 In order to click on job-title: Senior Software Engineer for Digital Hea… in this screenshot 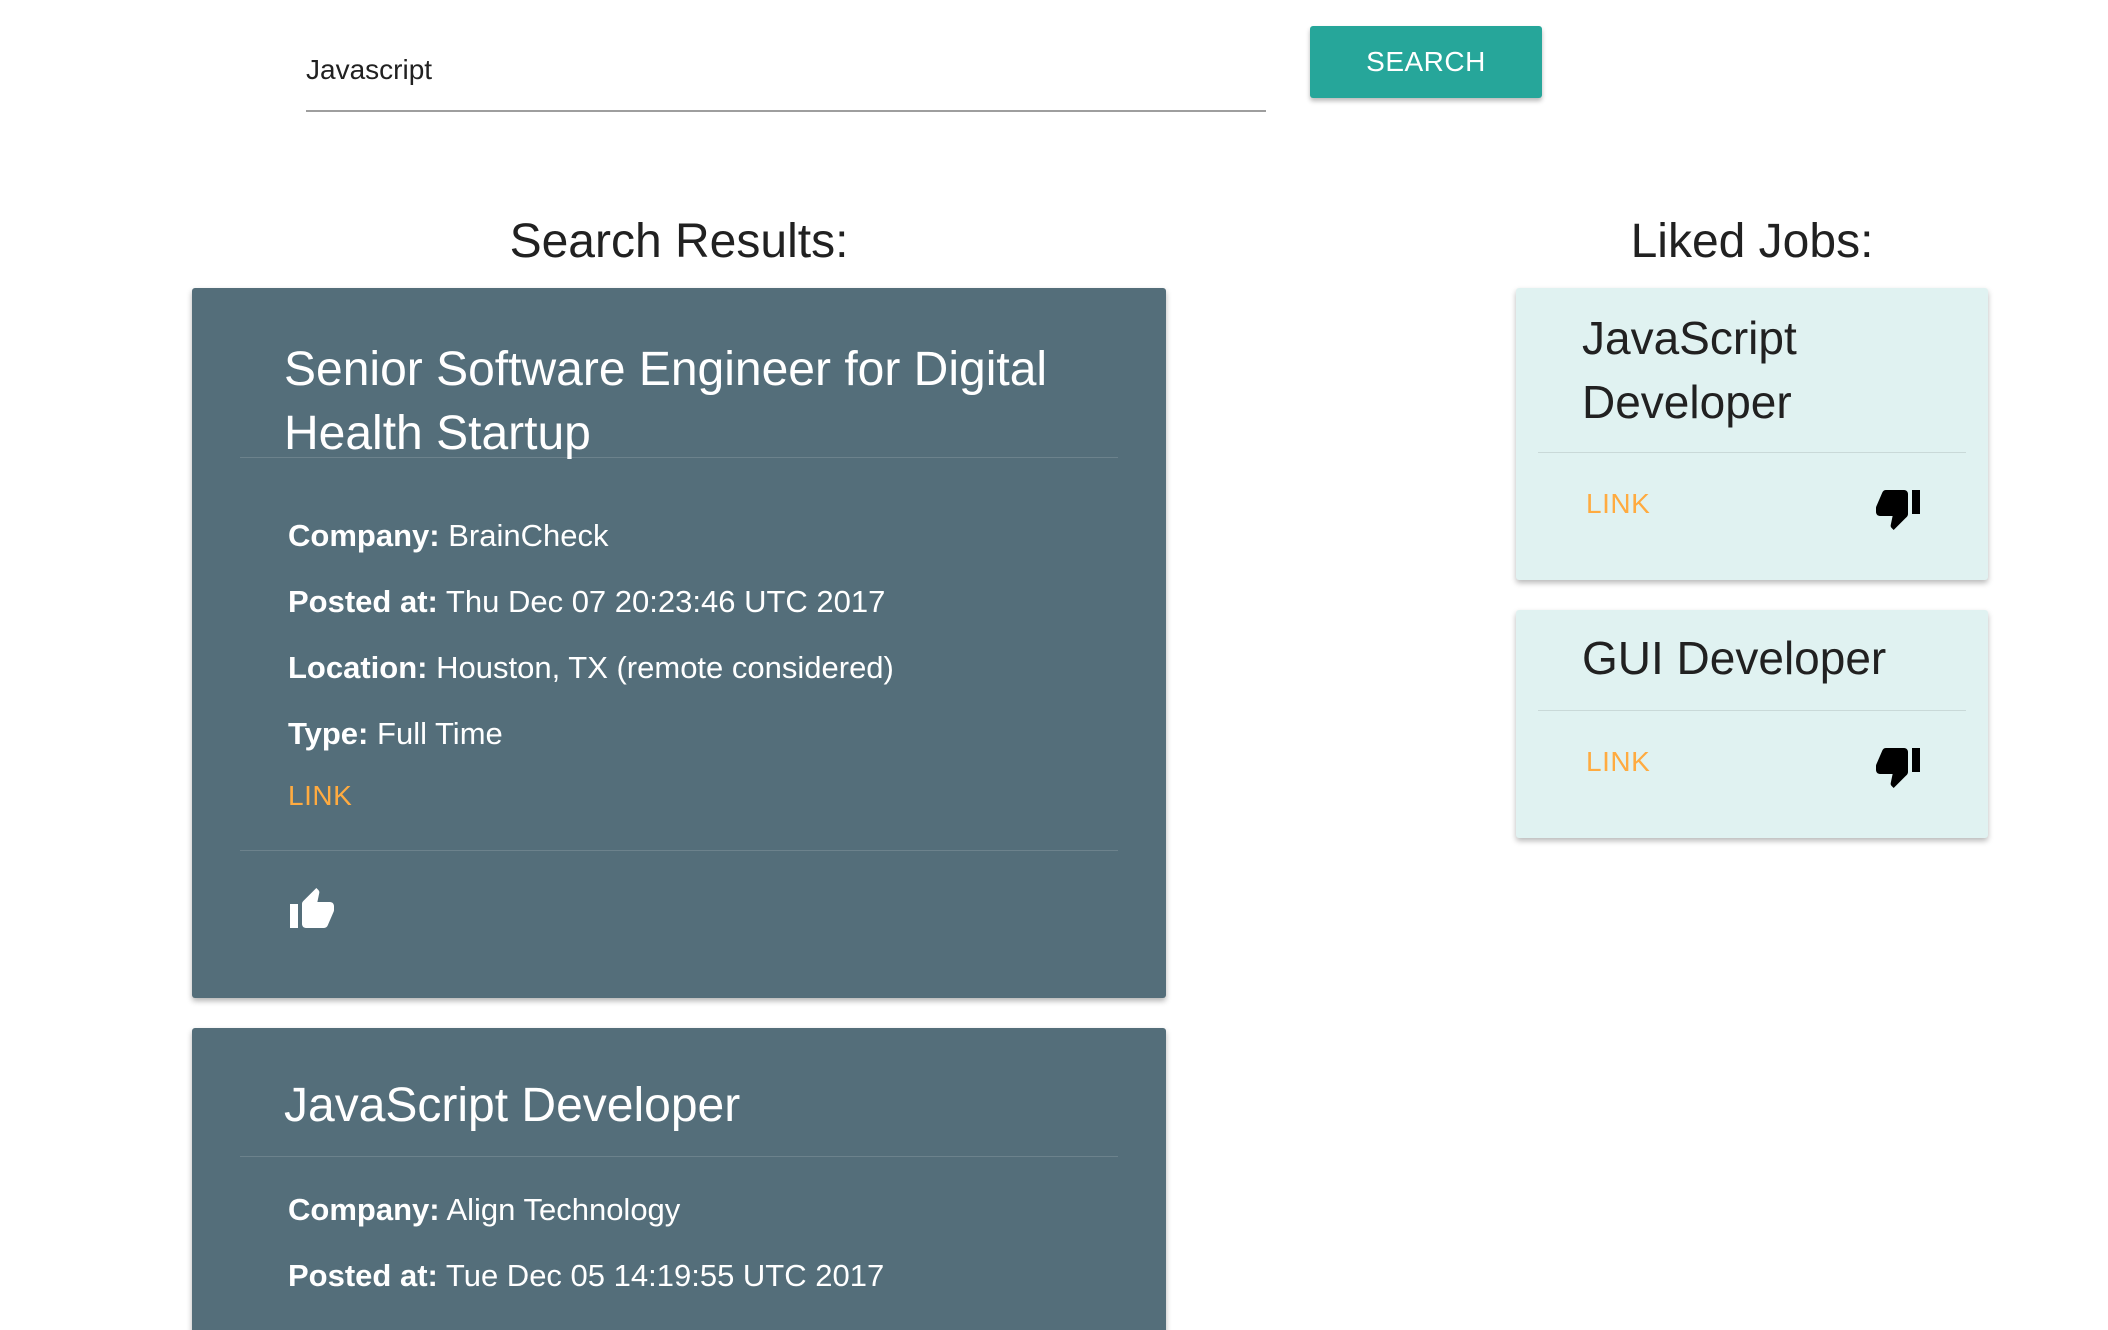, I will do `click(666, 401)`.